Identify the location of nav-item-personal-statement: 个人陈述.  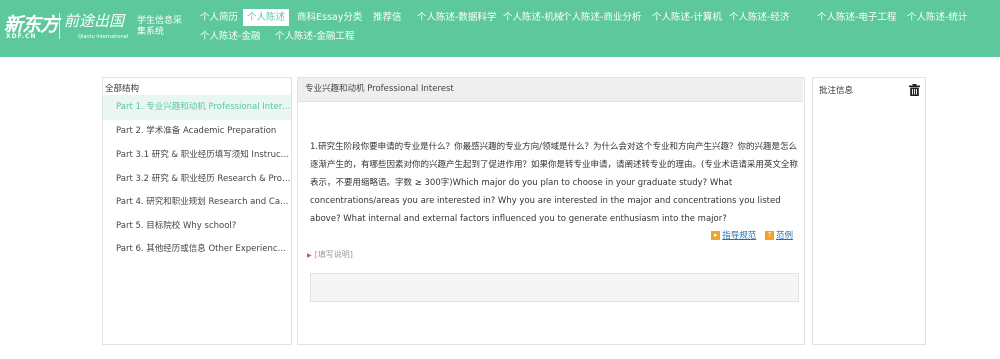
(266, 17).